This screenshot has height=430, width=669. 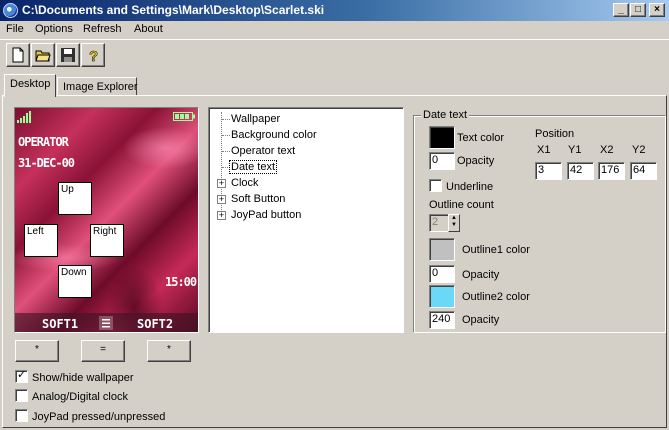 What do you see at coordinates (255, 119) in the screenshot?
I see `tree-item-wallpaper: Wallpaper` at bounding box center [255, 119].